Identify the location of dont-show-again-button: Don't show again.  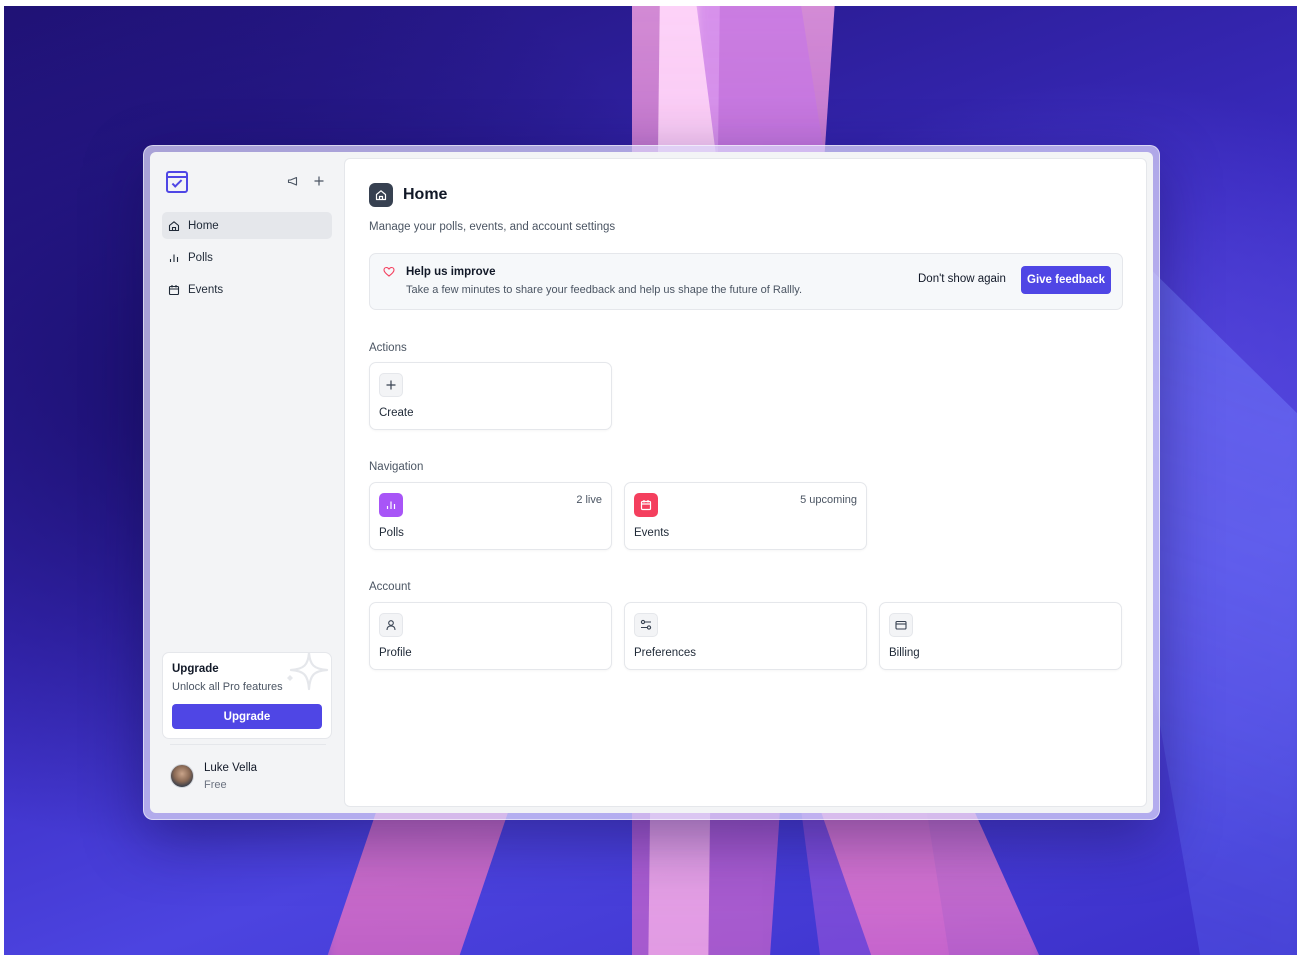
(962, 279).